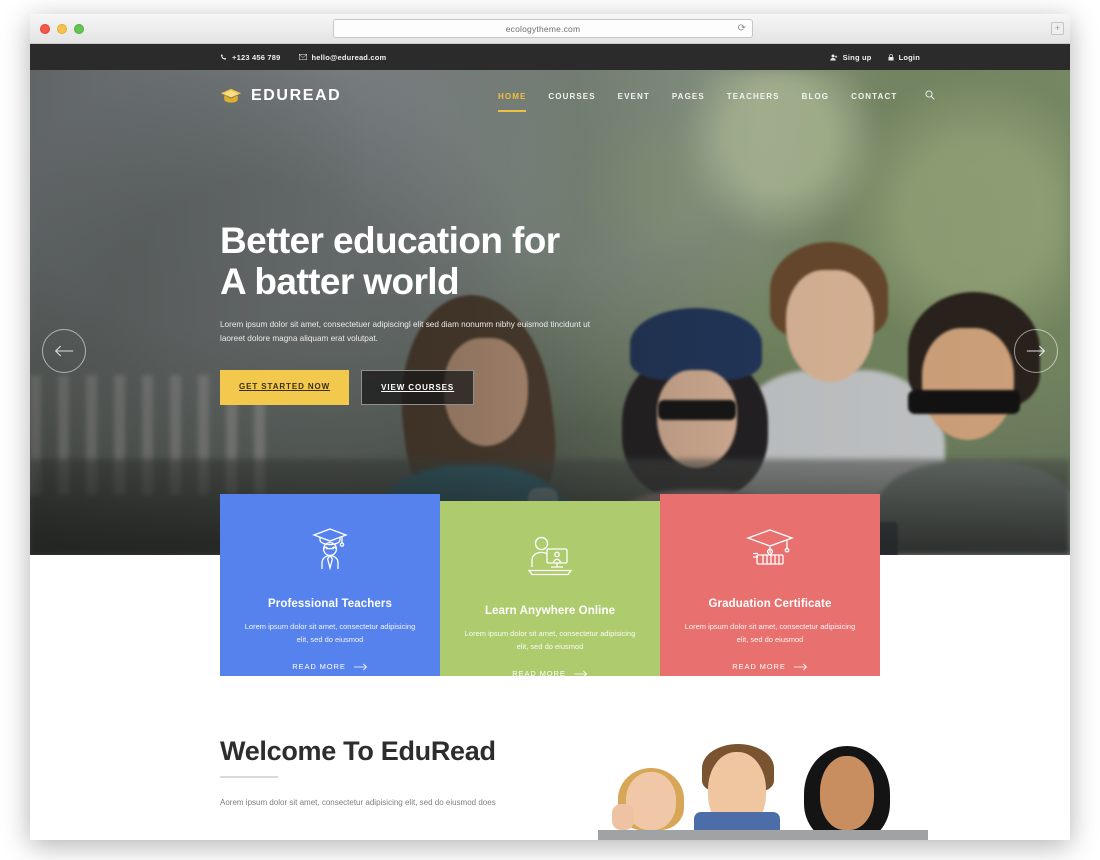 This screenshot has width=1100, height=860. I want to click on address-bar: ecologytheme.com ⟳, so click(543, 28).